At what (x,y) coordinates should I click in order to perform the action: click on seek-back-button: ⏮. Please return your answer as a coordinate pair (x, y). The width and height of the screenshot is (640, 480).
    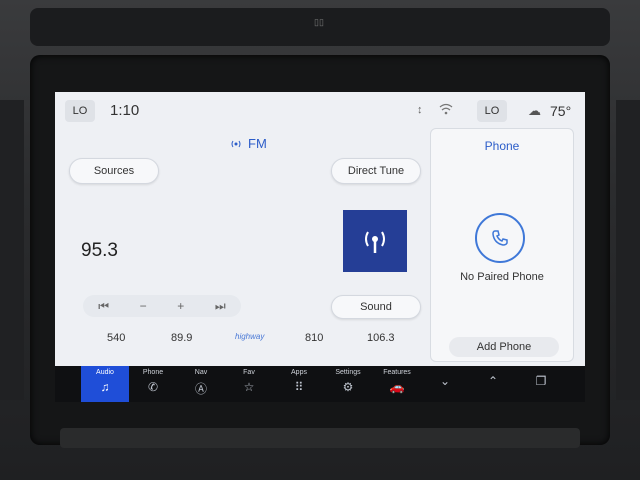
    Looking at the image, I should click on (103, 306).